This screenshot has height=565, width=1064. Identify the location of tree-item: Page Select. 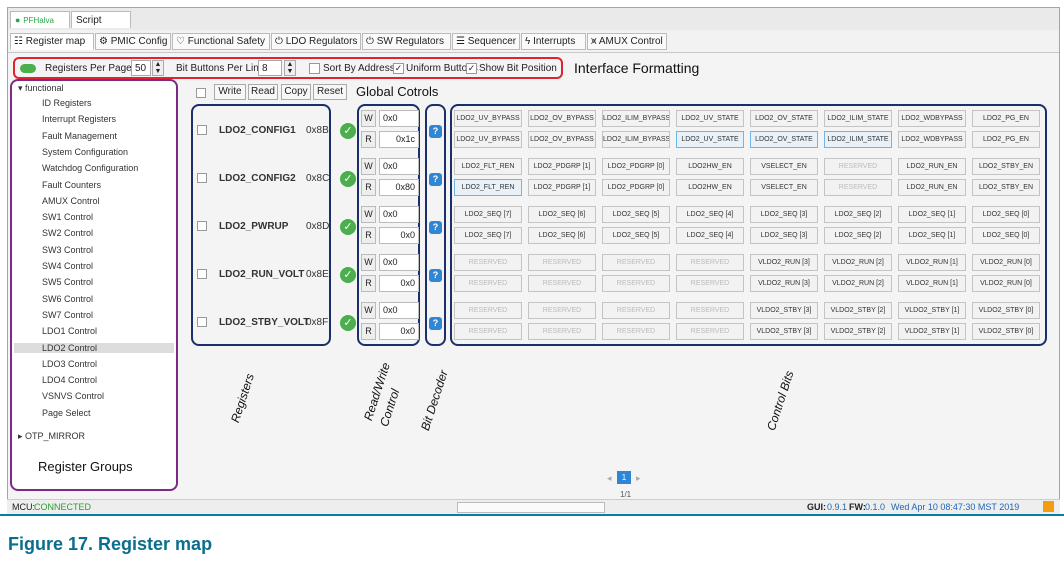
(66, 413).